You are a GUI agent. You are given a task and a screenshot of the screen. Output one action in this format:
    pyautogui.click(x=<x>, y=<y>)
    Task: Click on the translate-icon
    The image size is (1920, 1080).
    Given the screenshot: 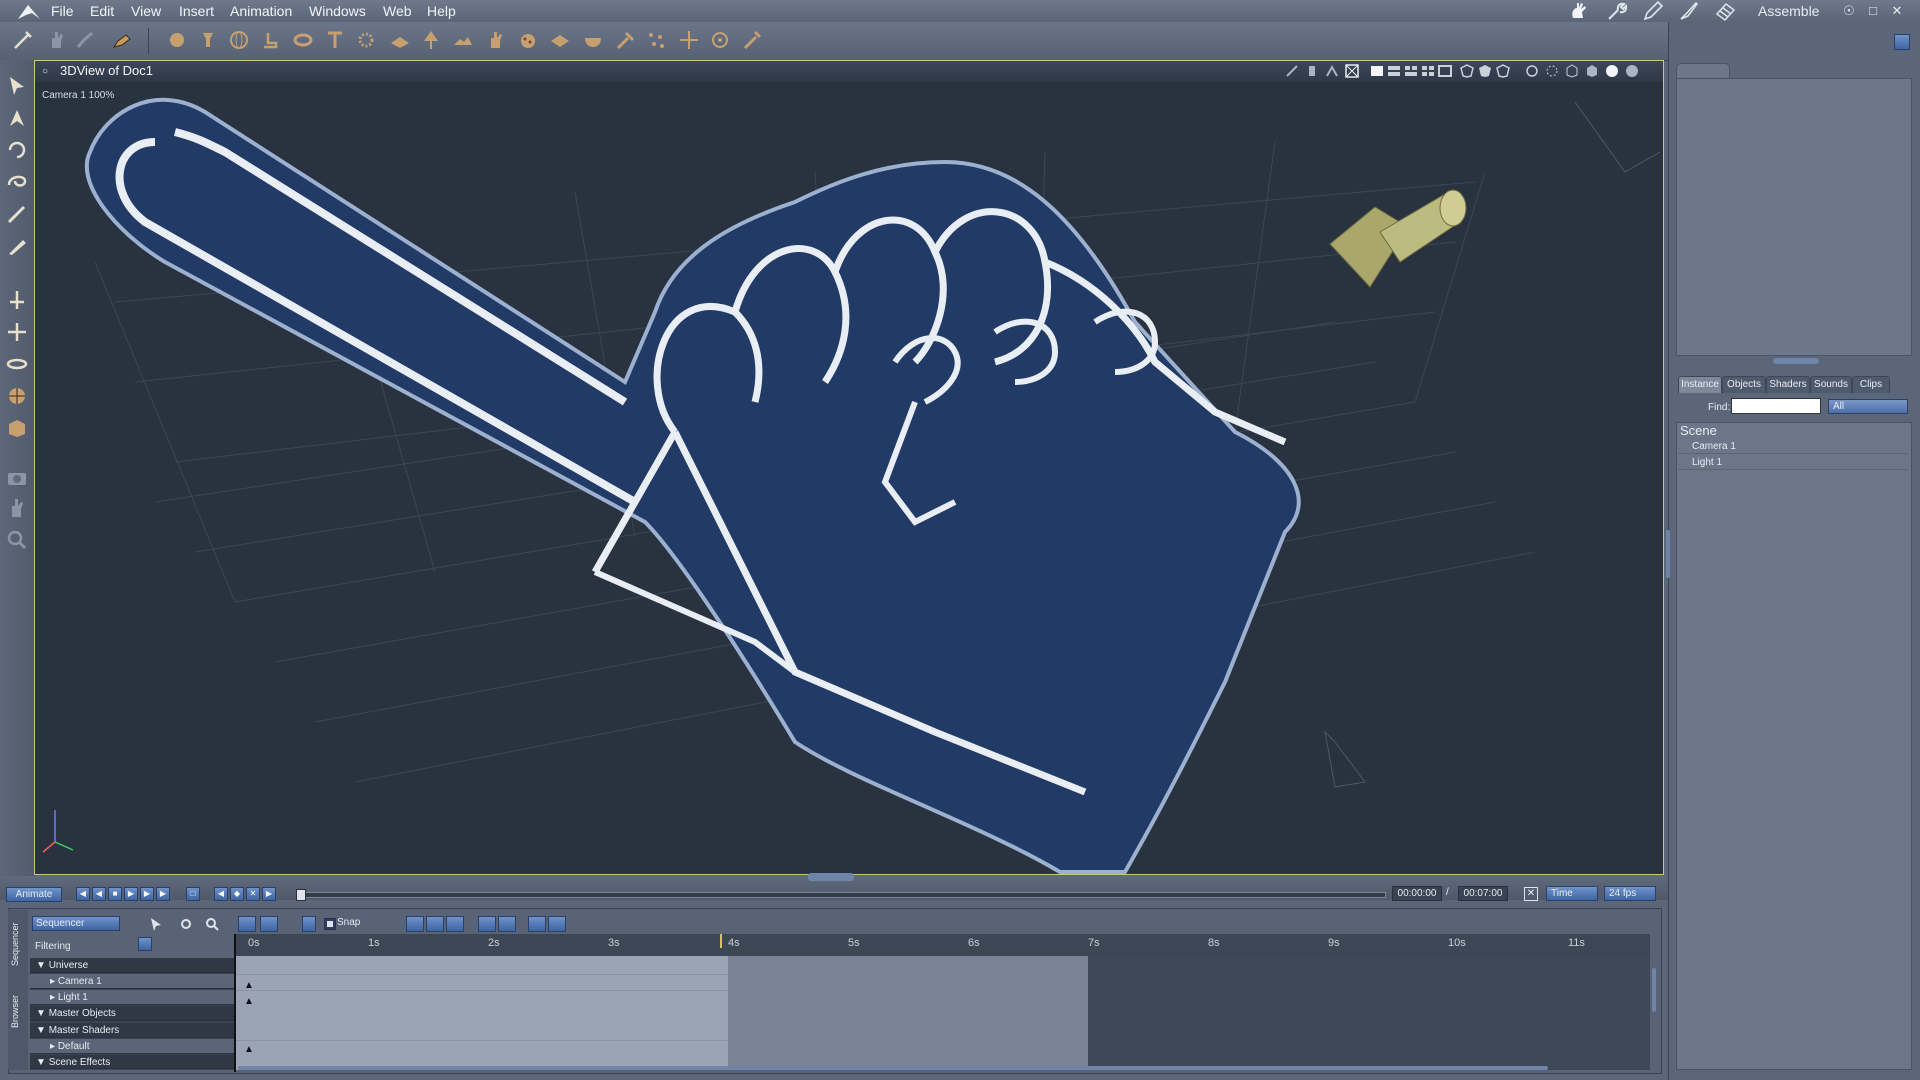 What is the action you would take?
    pyautogui.click(x=17, y=332)
    